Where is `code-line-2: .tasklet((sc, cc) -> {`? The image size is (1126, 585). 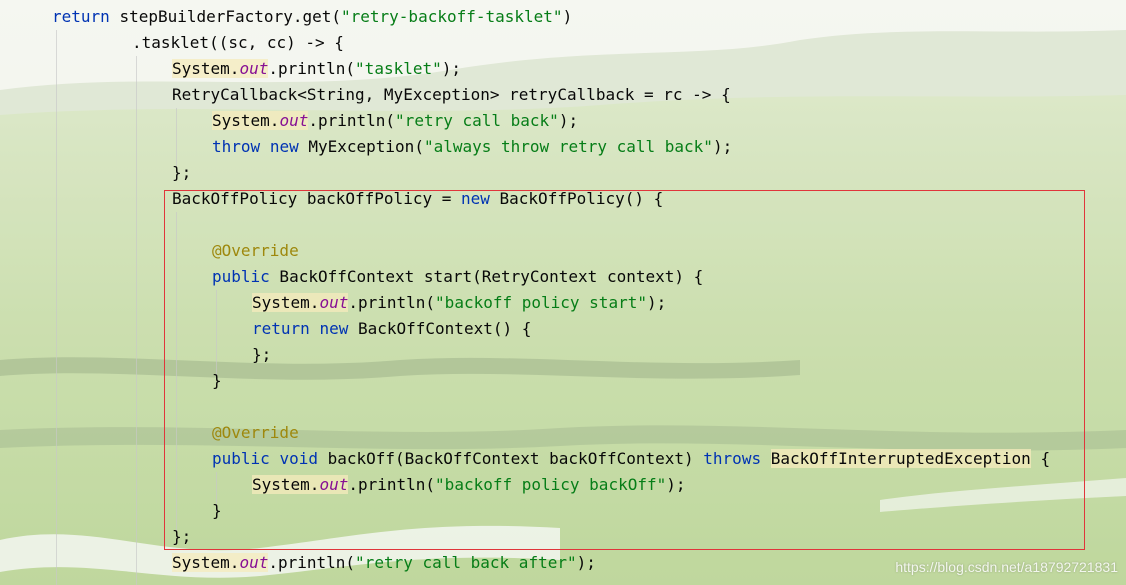 code-line-2: .tasklet((sc, cc) -> { is located at coordinates (238, 43).